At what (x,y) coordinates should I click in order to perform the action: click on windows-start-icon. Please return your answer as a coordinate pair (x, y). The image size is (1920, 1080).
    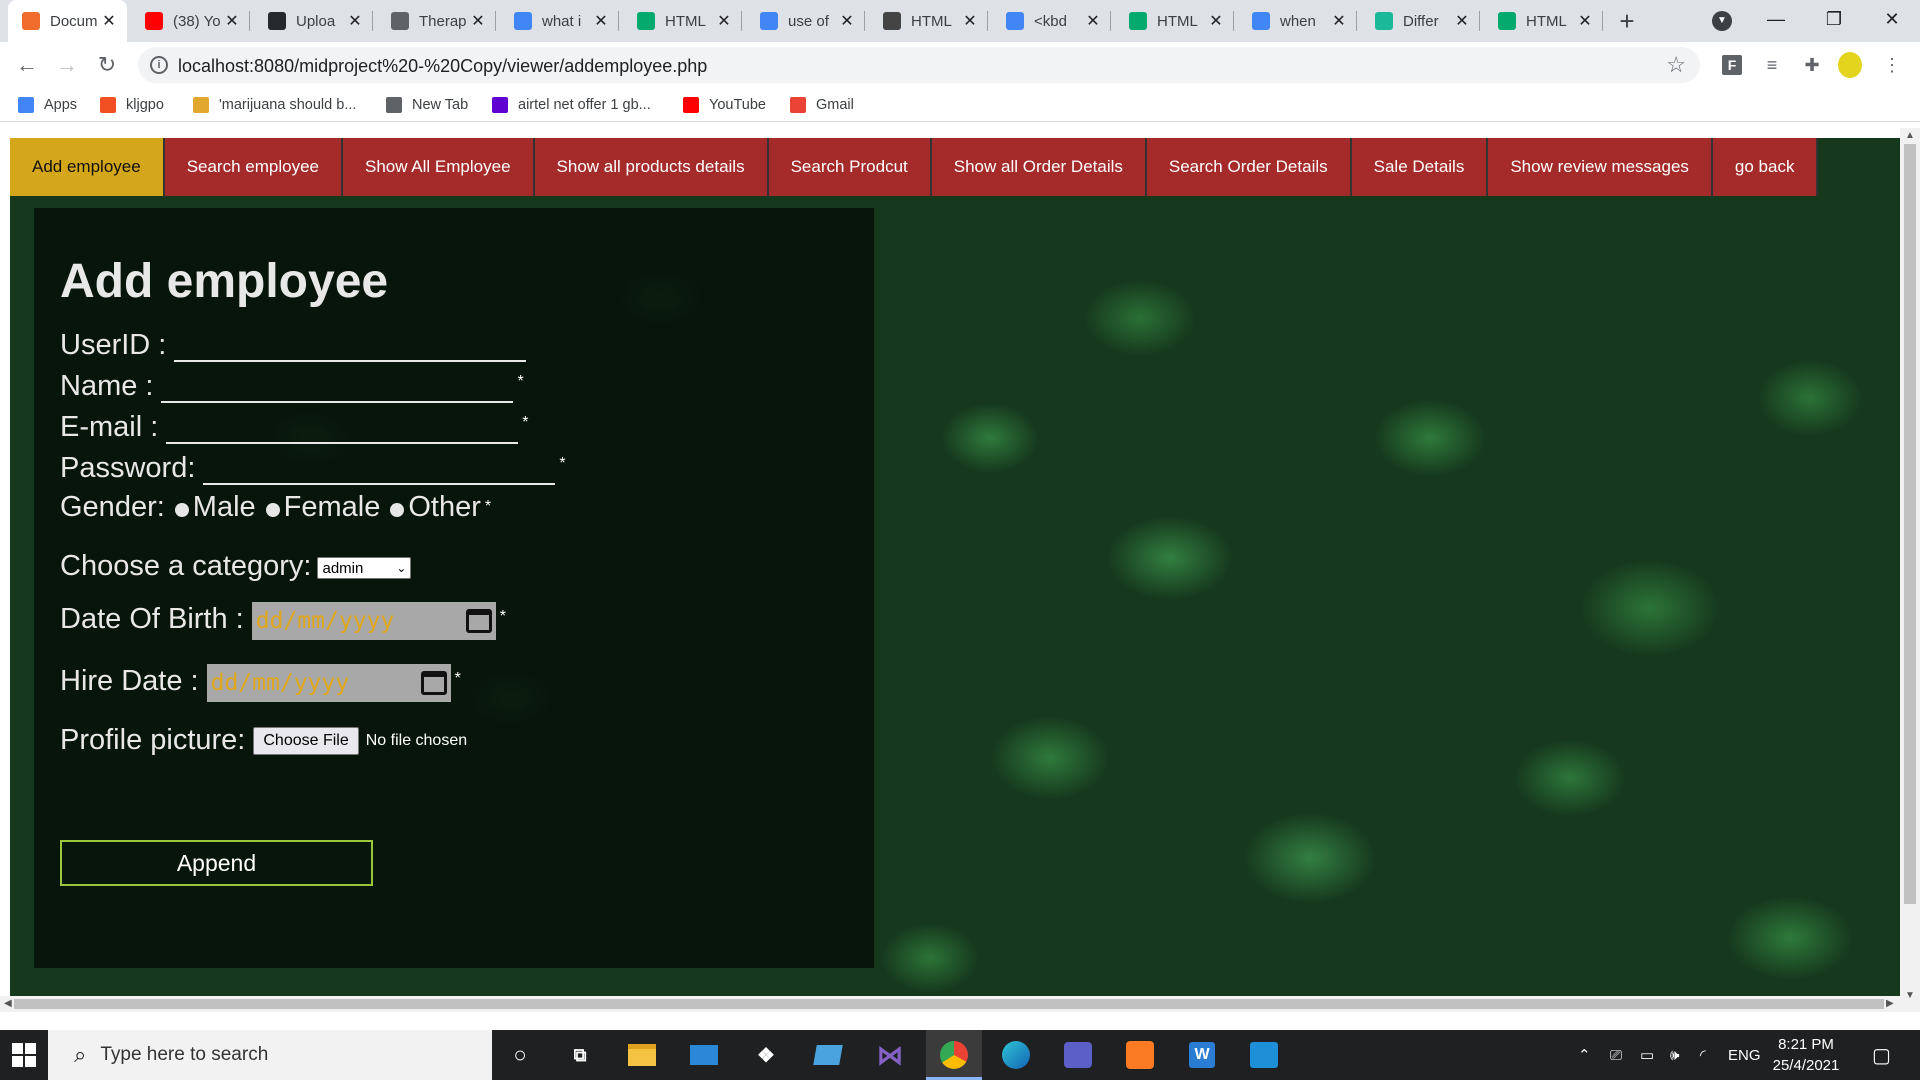
    Looking at the image, I should click on (24, 1055).